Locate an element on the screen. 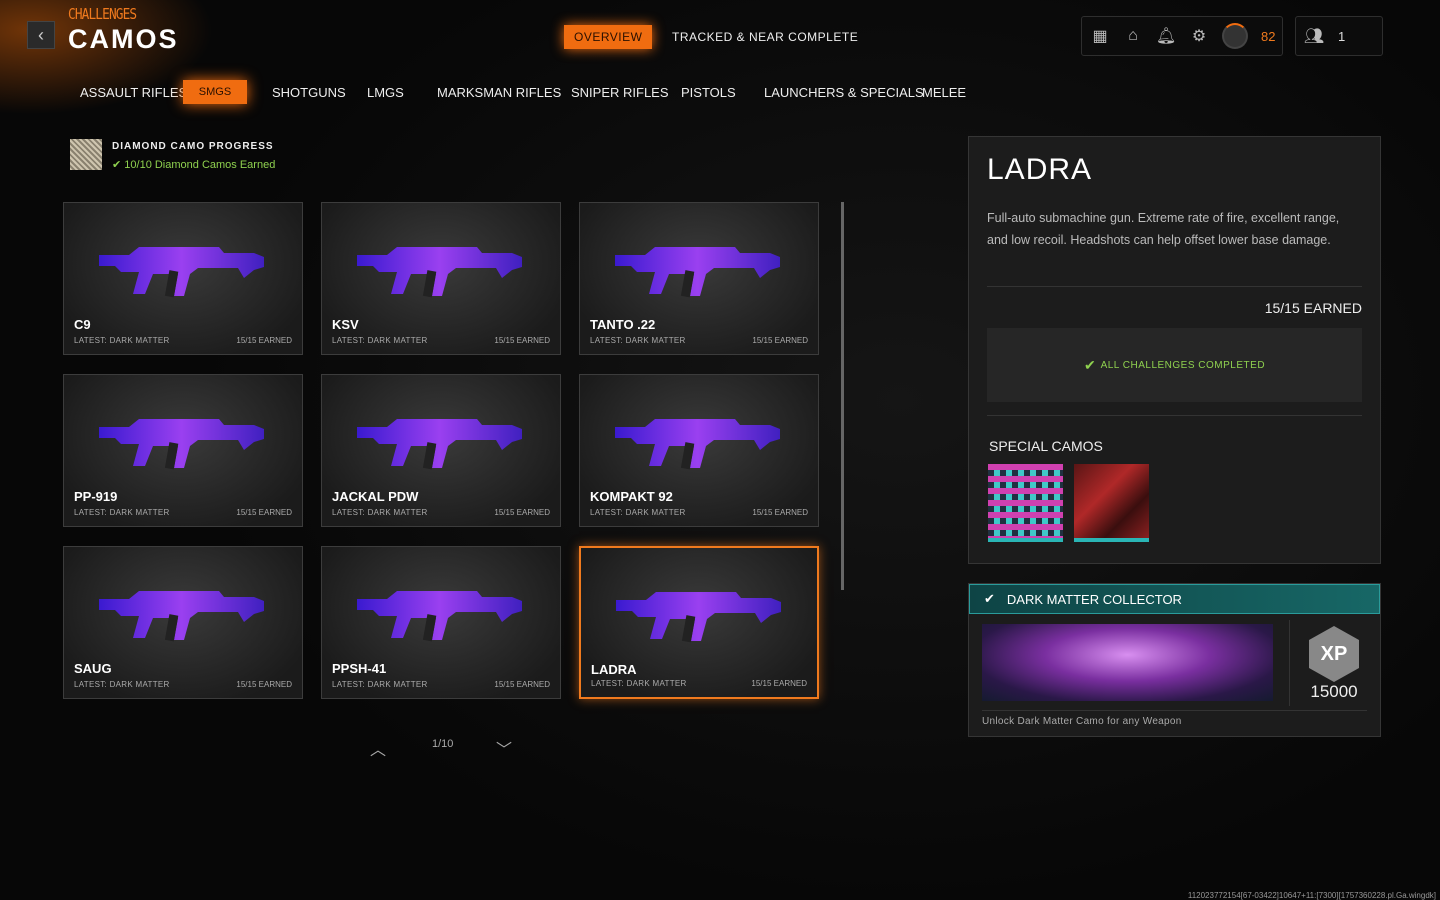  category-tab-shotguns: SHOTGUNS is located at coordinates (309, 92).